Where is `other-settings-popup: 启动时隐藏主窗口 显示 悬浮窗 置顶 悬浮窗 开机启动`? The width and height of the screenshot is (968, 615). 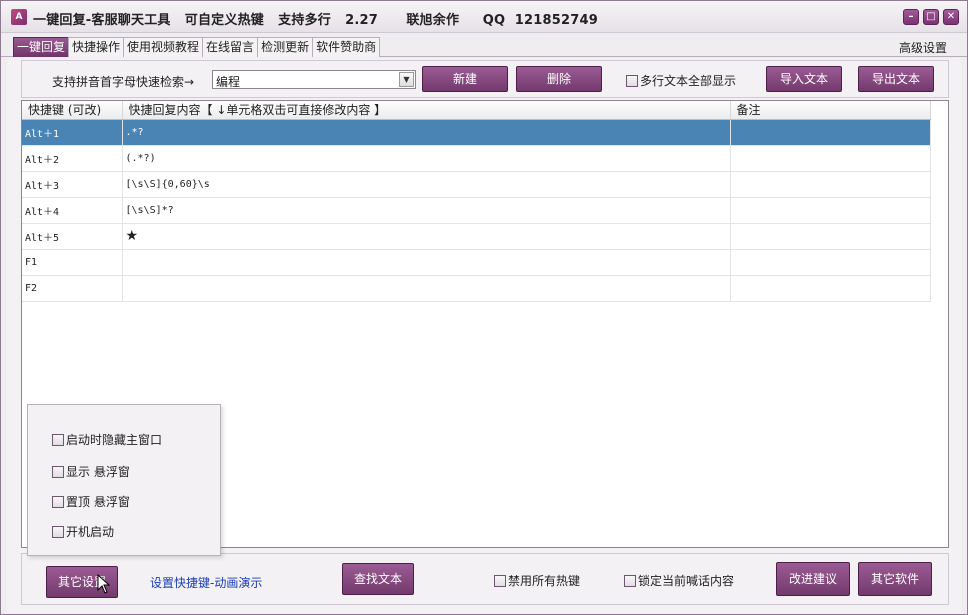
other-settings-popup: 启动时隐藏主窗口 显示 悬浮窗 置顶 悬浮窗 开机启动 is located at coordinates (124, 480).